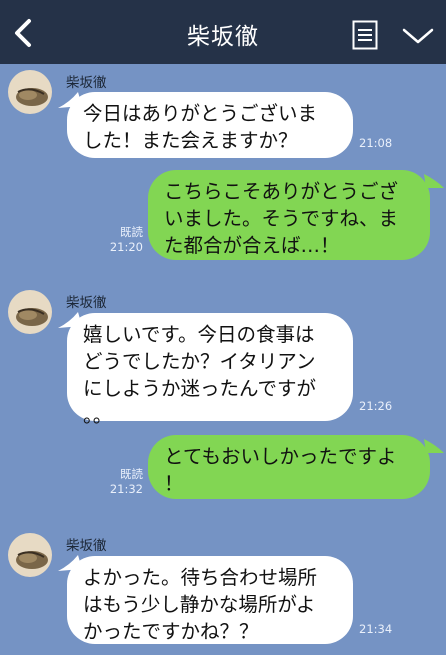 The height and width of the screenshot is (655, 446). What do you see at coordinates (376, 406) in the screenshot?
I see `message-time: 21:26` at bounding box center [376, 406].